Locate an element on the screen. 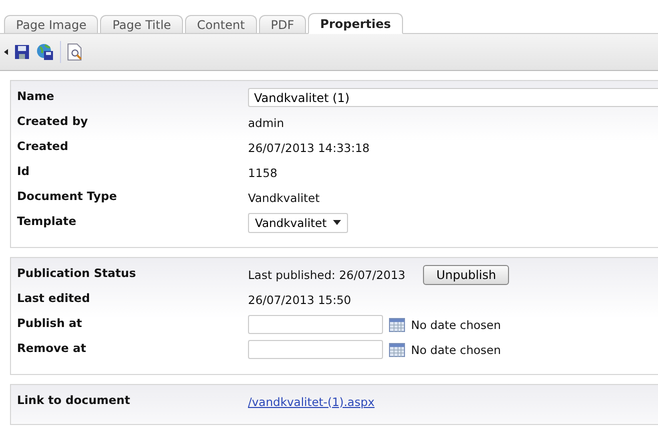 This screenshot has width=658, height=429. field-value: 26/07/2013 14:33:18 is located at coordinates (309, 147).